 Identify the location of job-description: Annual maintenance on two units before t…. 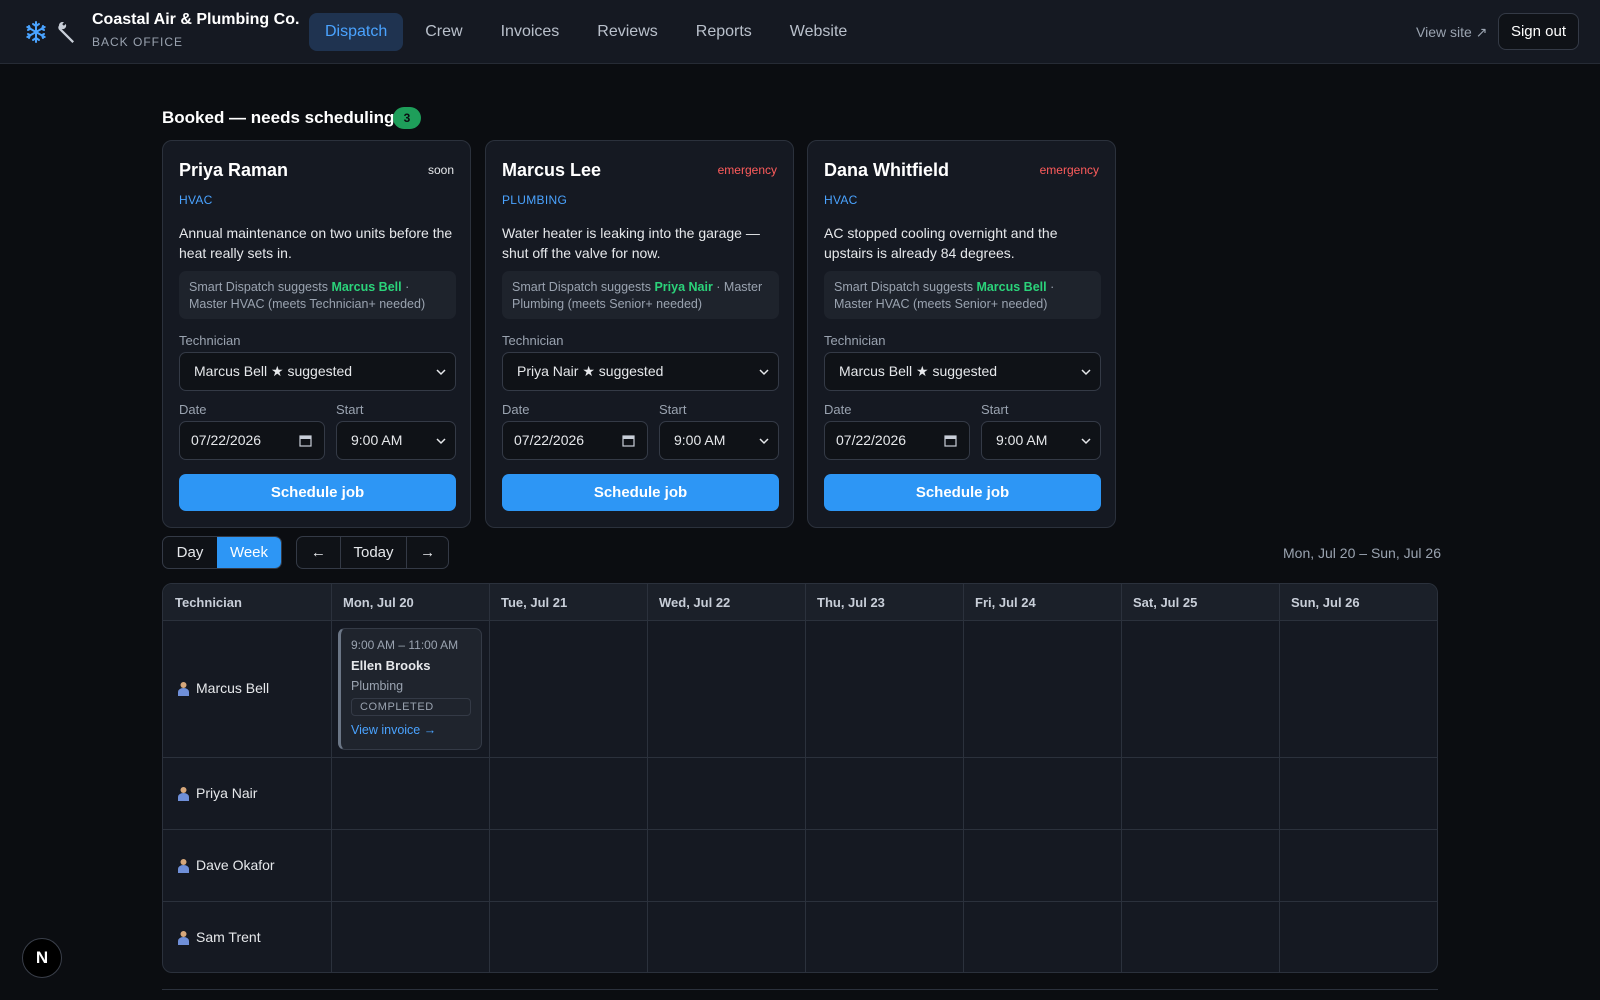
(316, 243).